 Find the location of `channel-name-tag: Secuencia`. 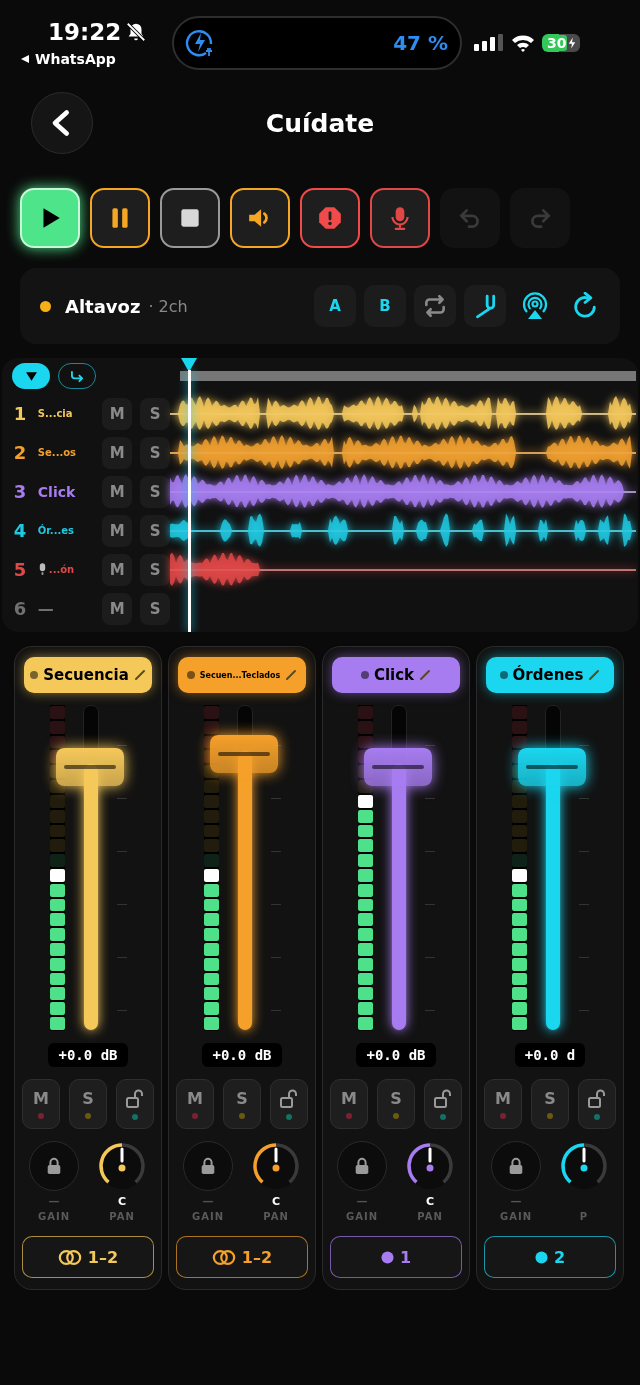

channel-name-tag: Secuencia is located at coordinates (88, 675).